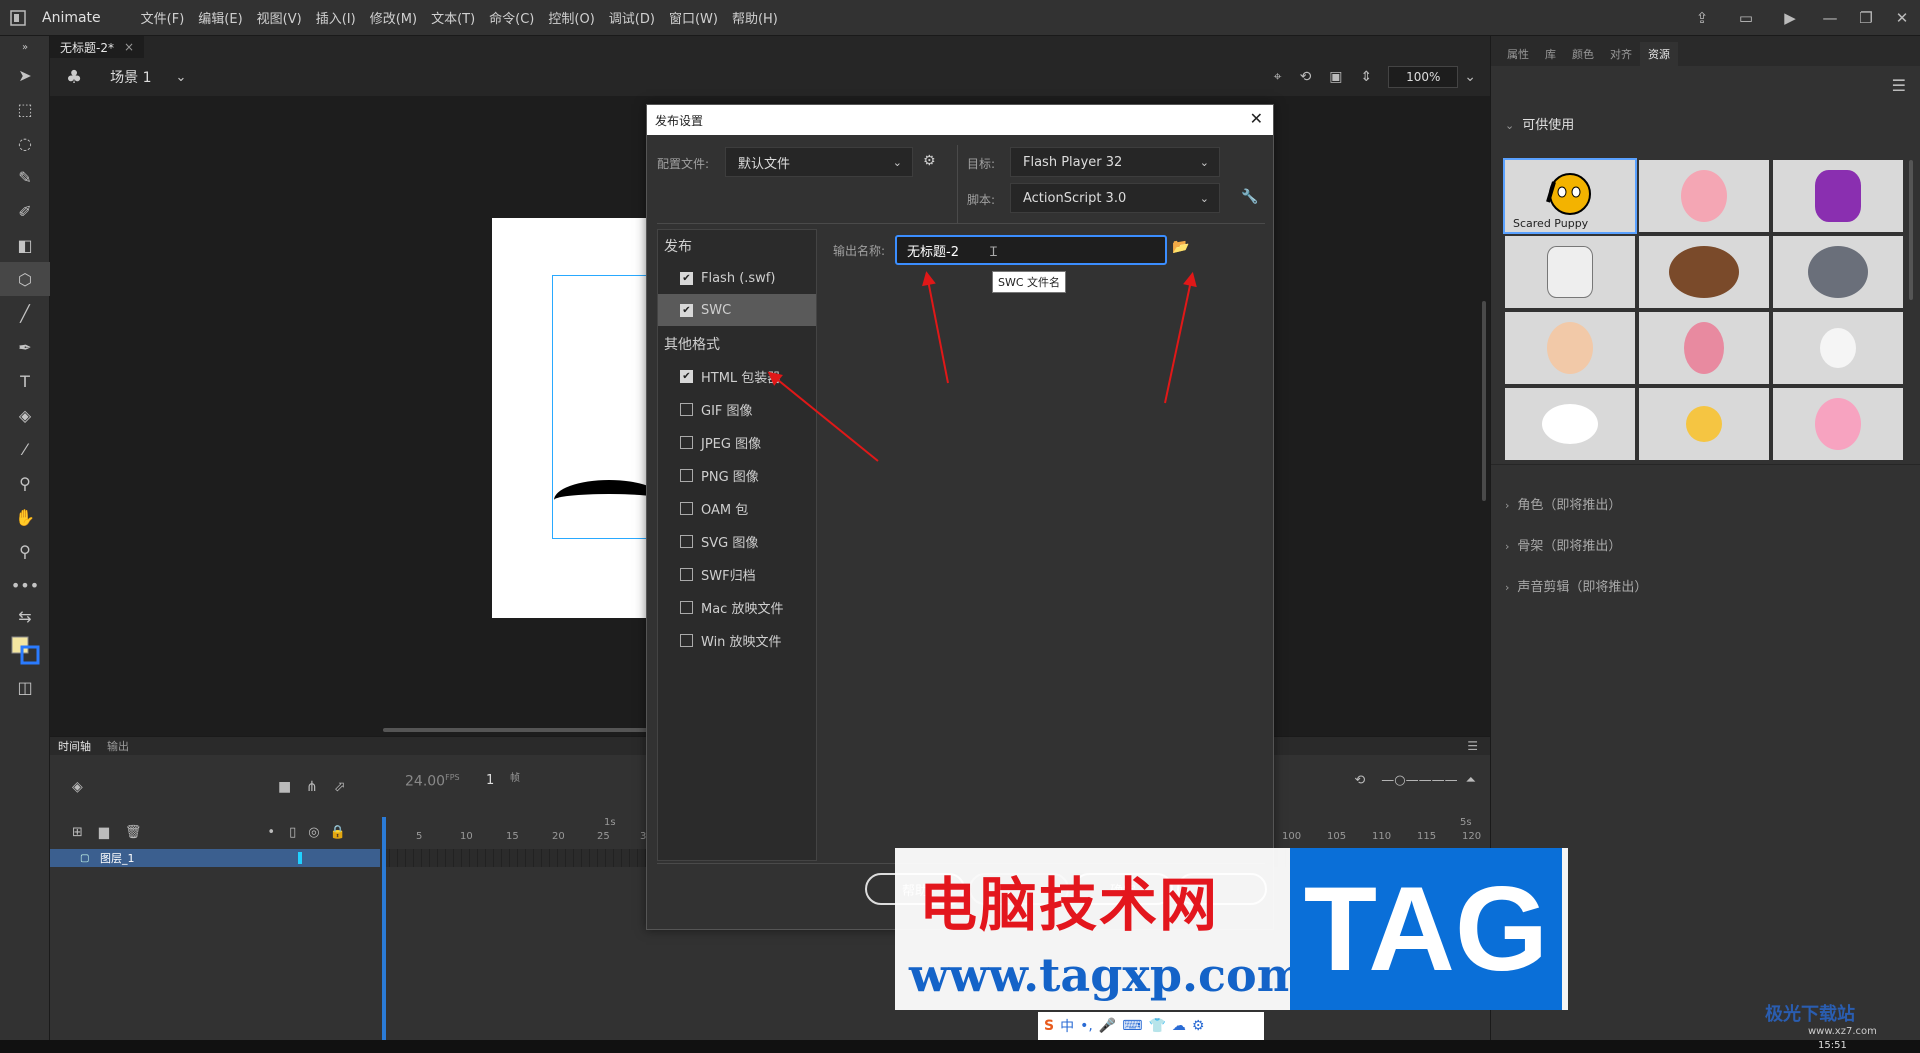  I want to click on free-transform-tool-icon: ⬚, so click(25, 109).